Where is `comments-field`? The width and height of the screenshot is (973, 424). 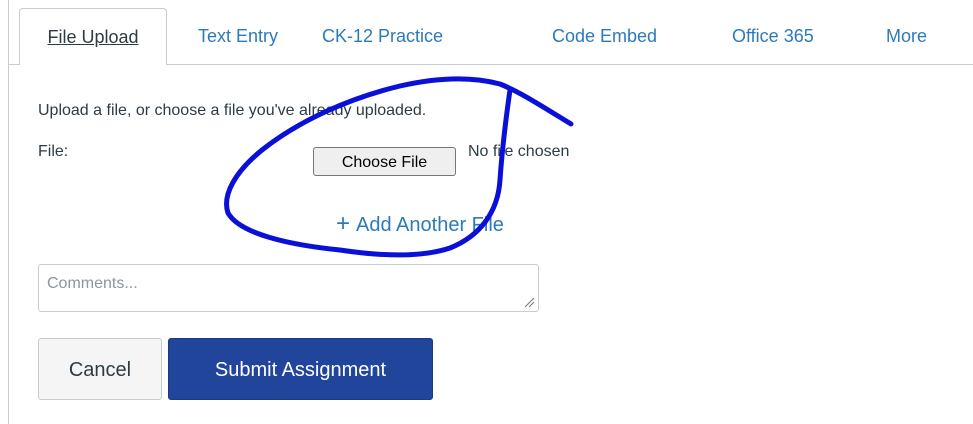 comments-field is located at coordinates (288, 288).